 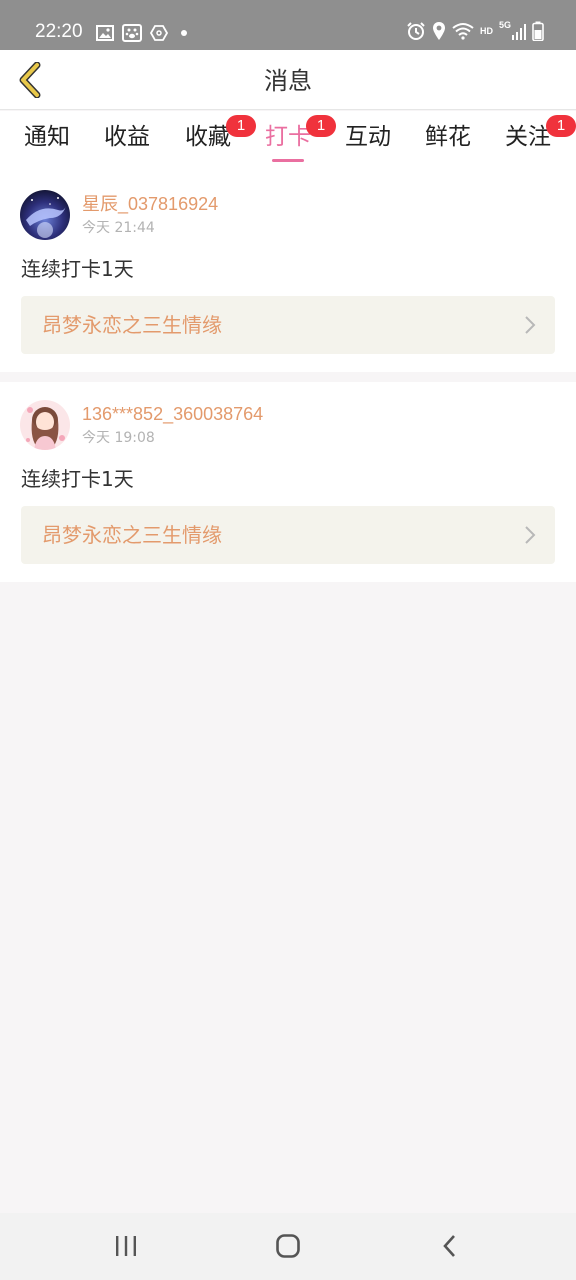 What do you see at coordinates (144, 33) in the screenshot?
I see `status-notification-icons` at bounding box center [144, 33].